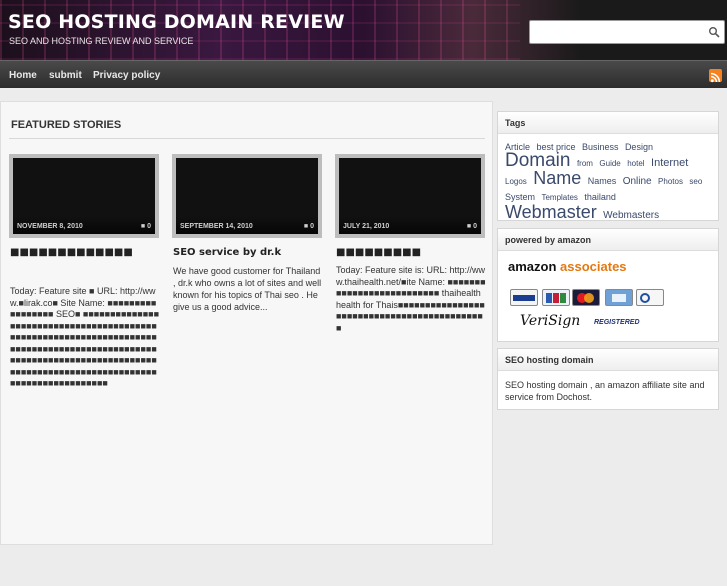 This screenshot has height=586, width=727. Describe the element at coordinates (101, 41) in the screenshot. I see `site-description: SEO AND HOSTING REVIEW AND SERVICE` at that location.